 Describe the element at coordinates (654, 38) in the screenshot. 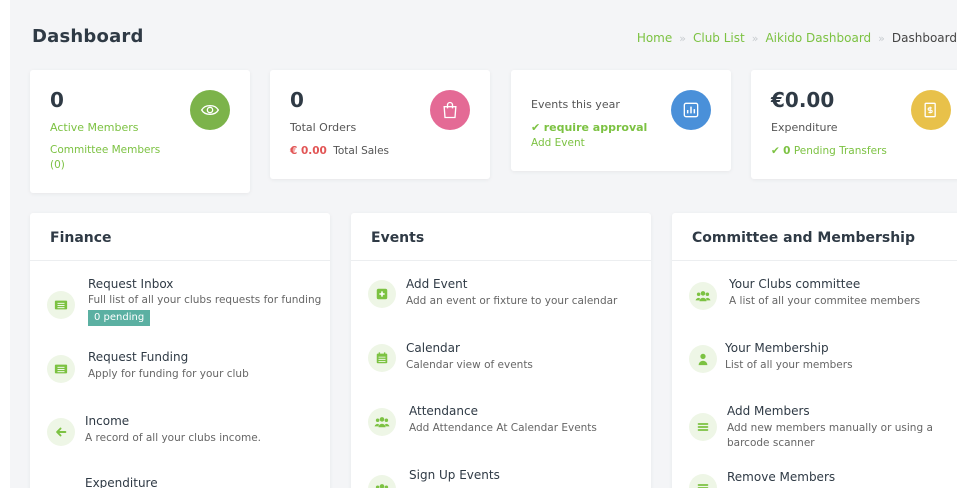

I see `breadcrumb-home: Home` at that location.